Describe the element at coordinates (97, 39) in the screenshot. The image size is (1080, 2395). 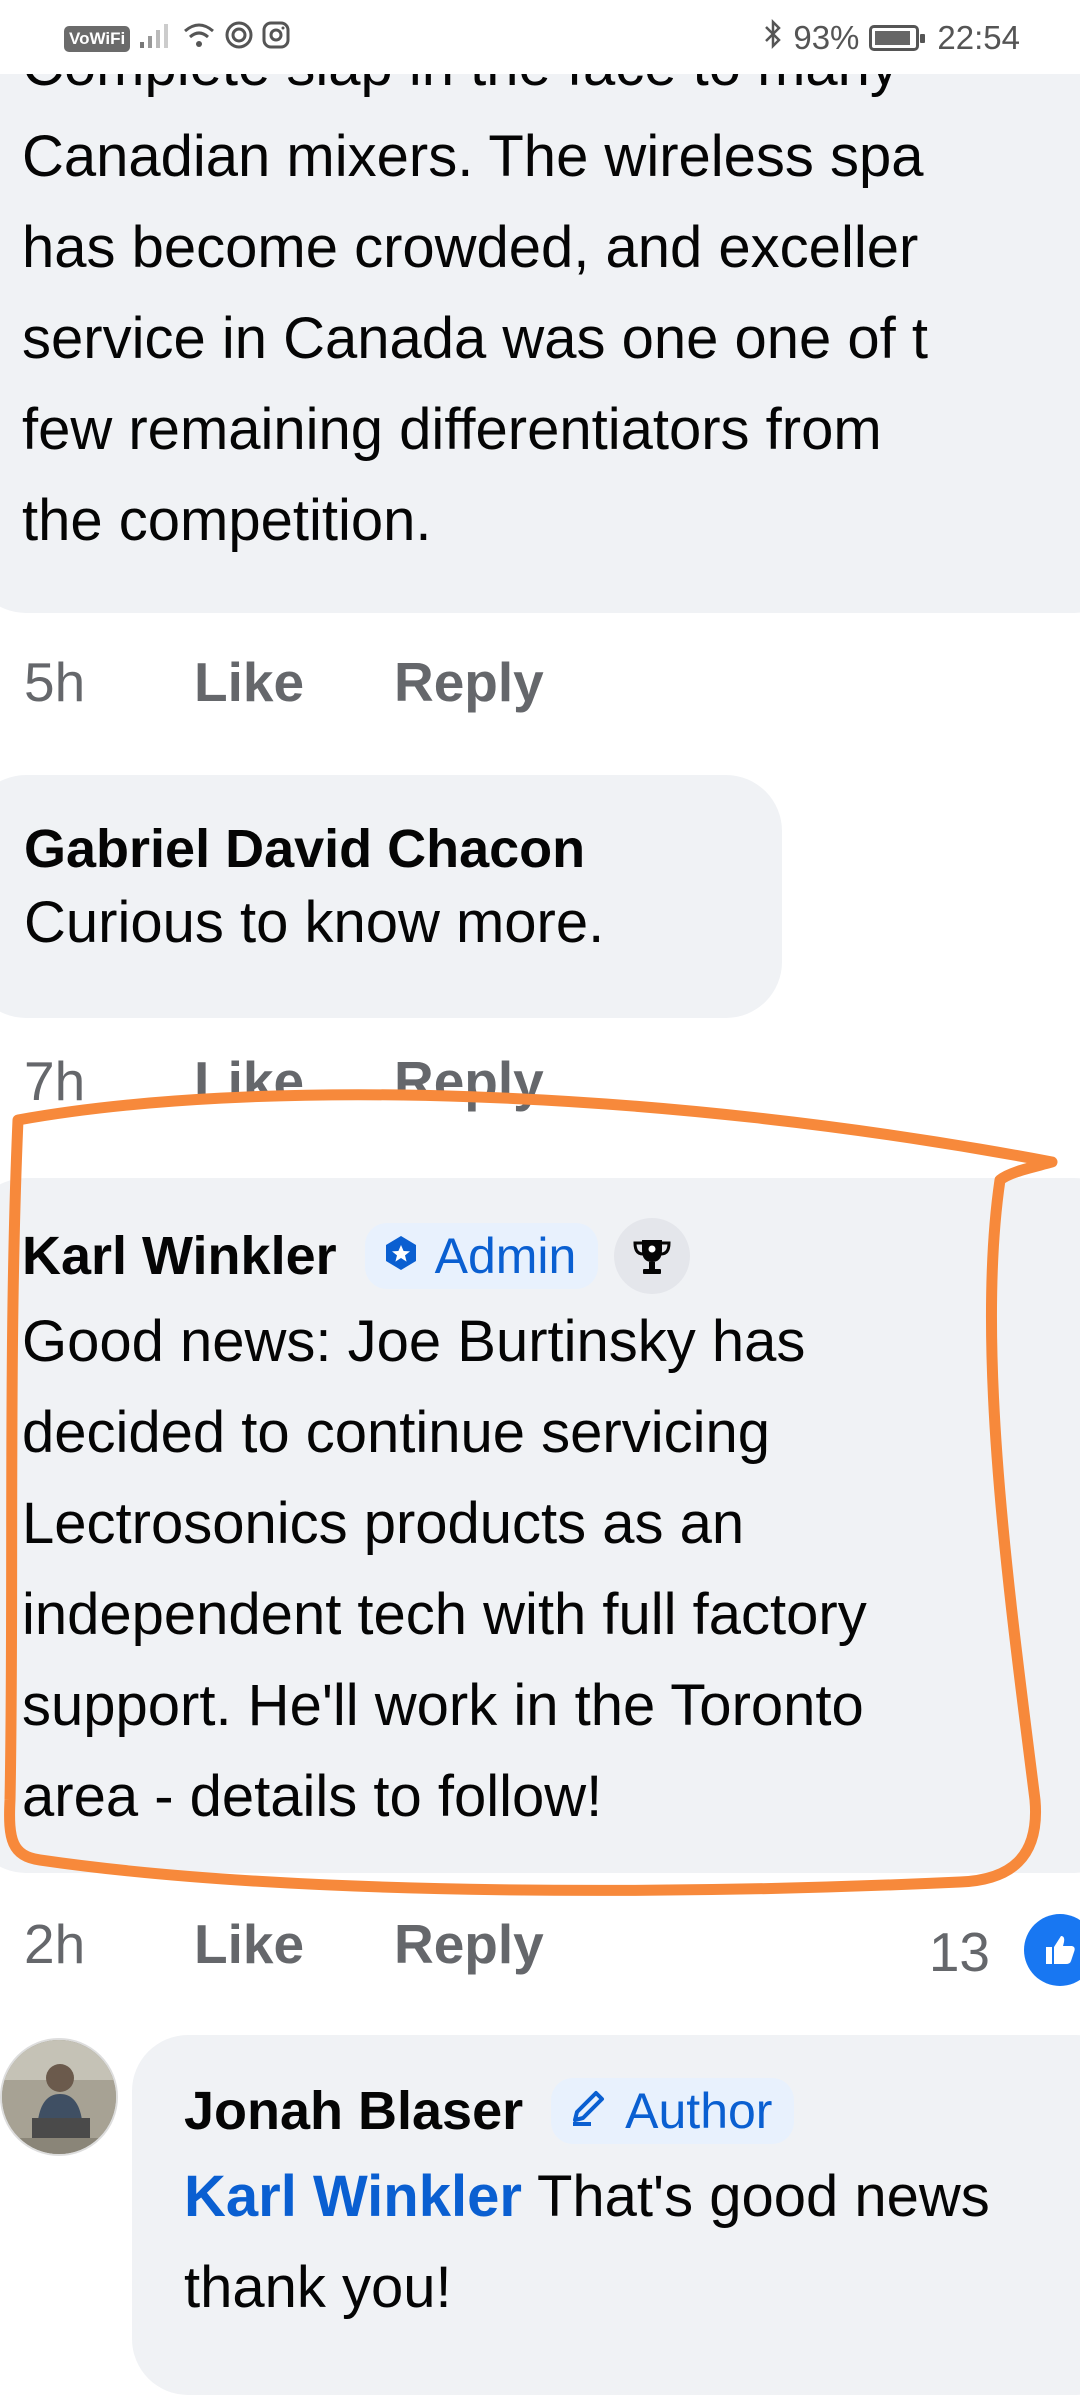
I see `vowifi-indicator: VoWiFi` at that location.